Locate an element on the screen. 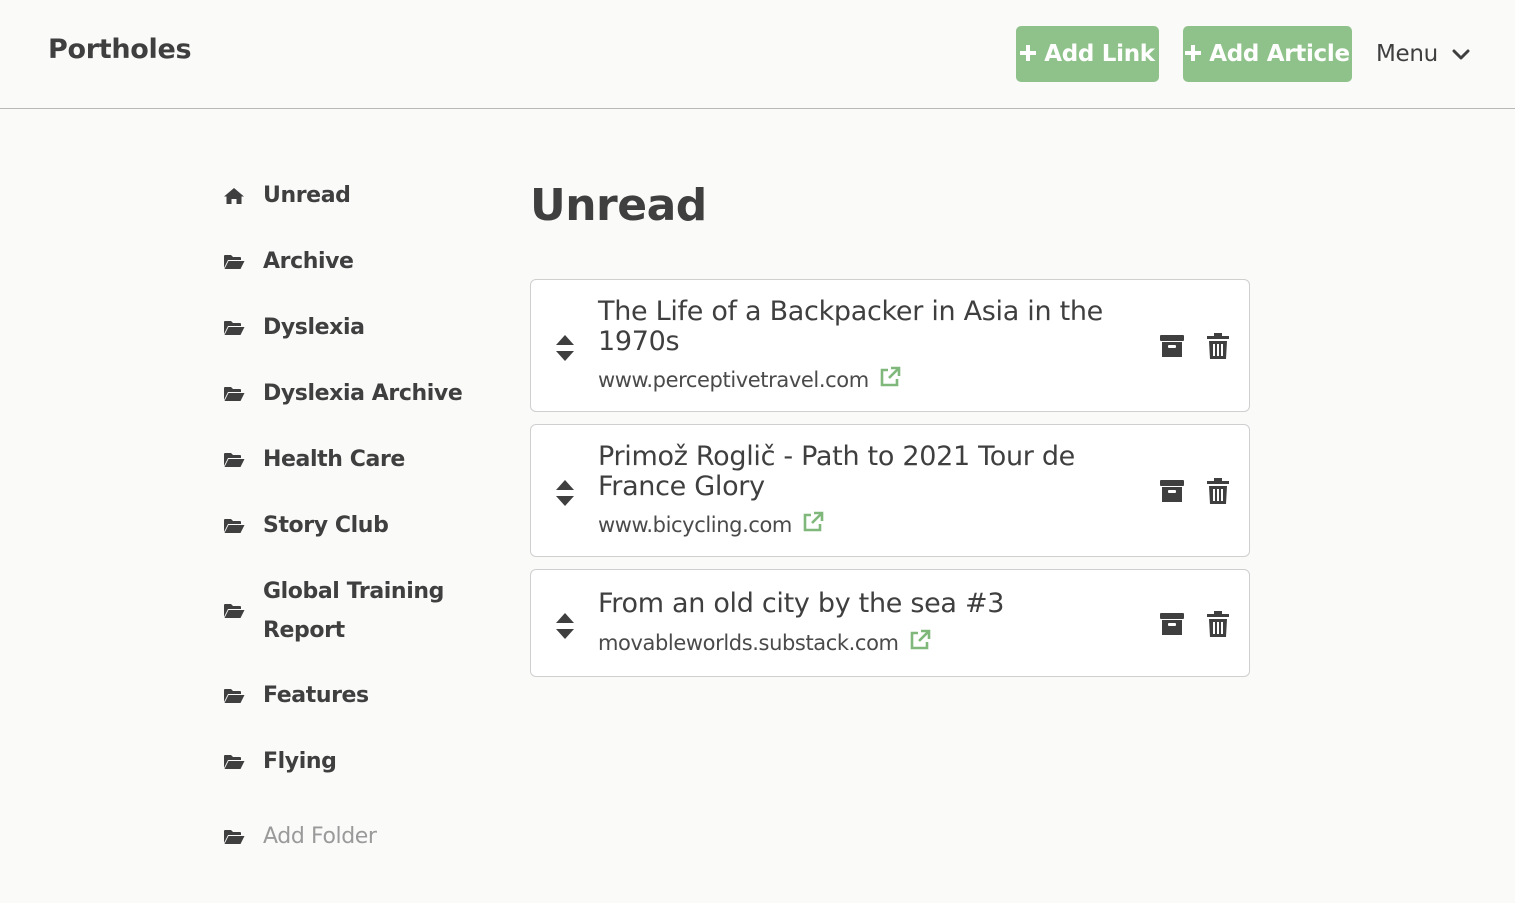 This screenshot has height=903, width=1515. add-link-label: Add Link is located at coordinates (1099, 54).